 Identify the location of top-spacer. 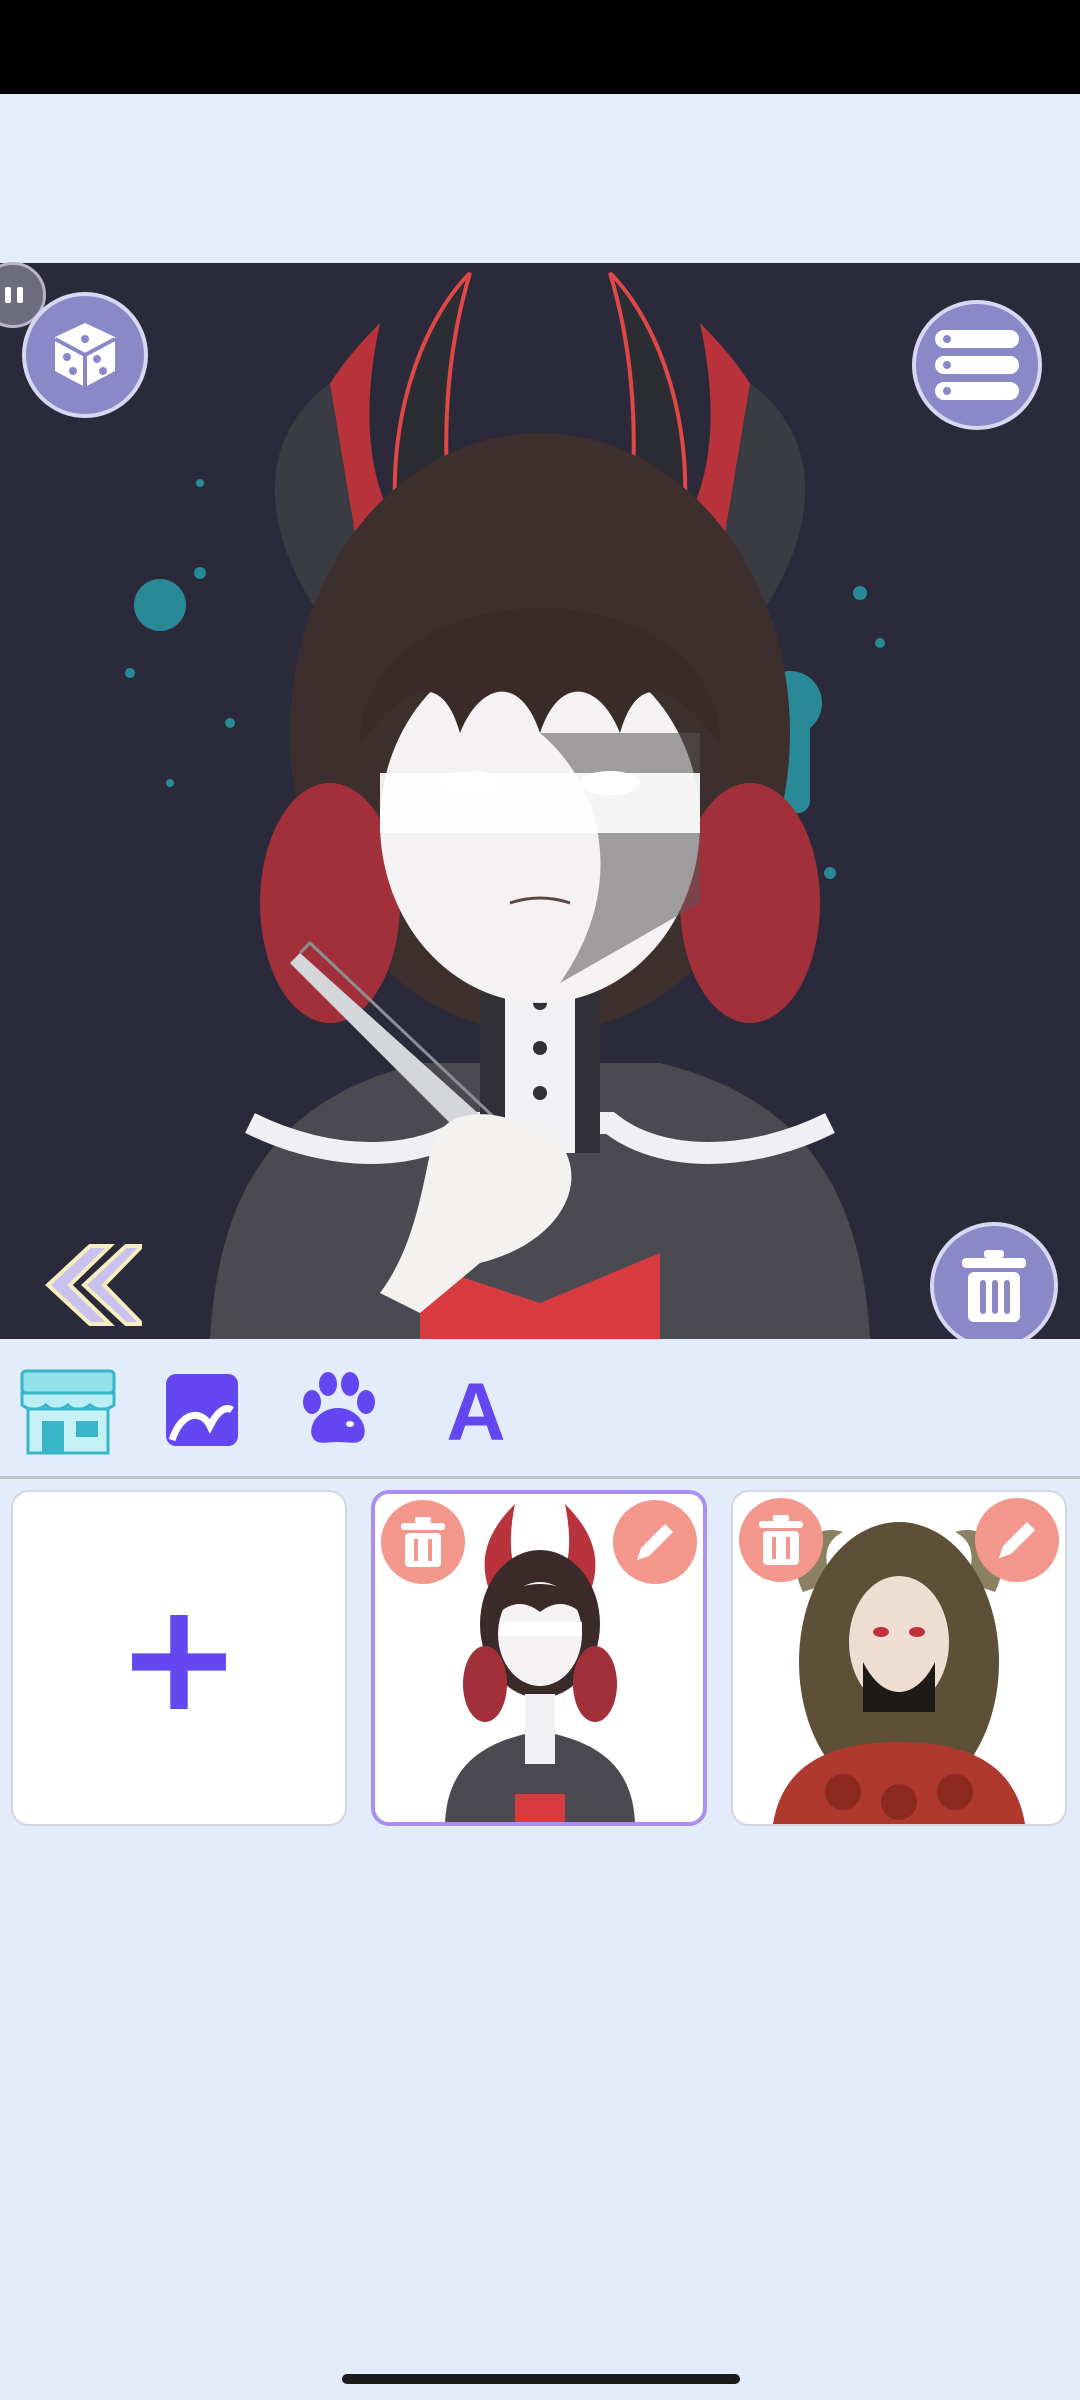
(540, 178).